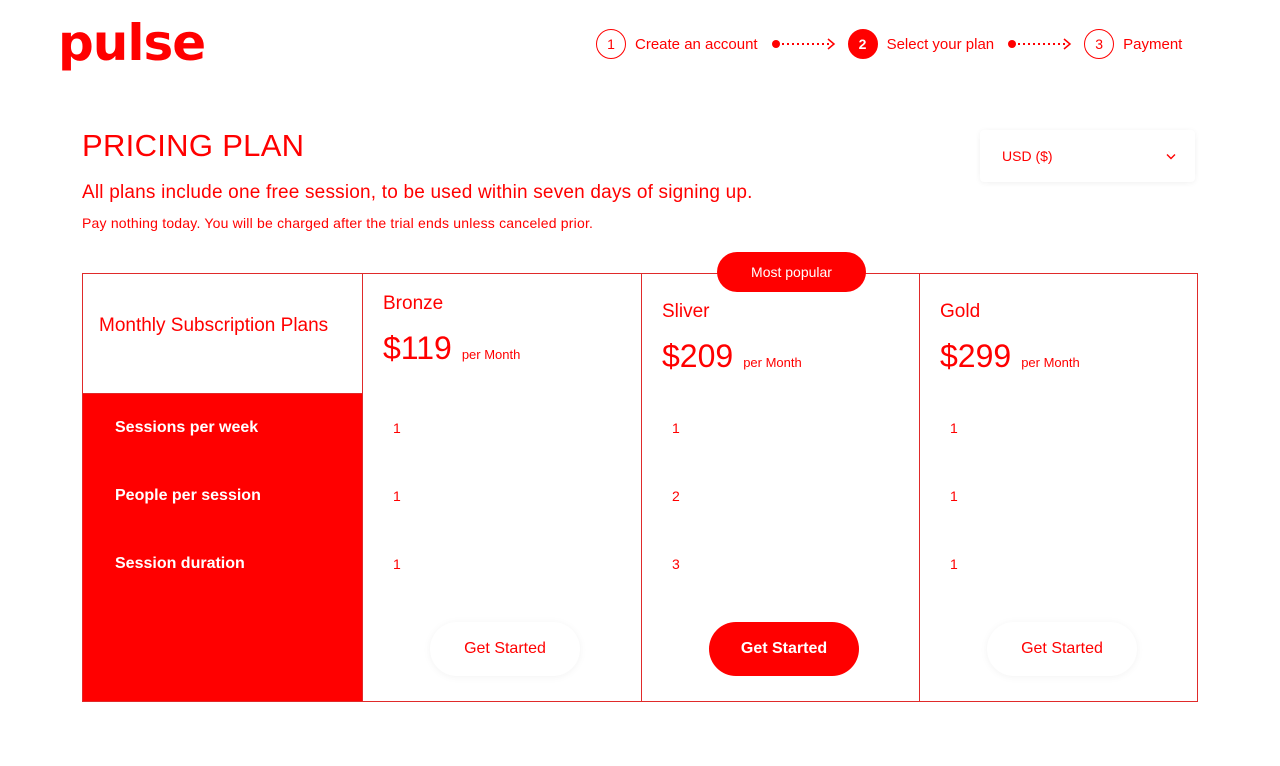  I want to click on chevron-down-icon, so click(1171, 156).